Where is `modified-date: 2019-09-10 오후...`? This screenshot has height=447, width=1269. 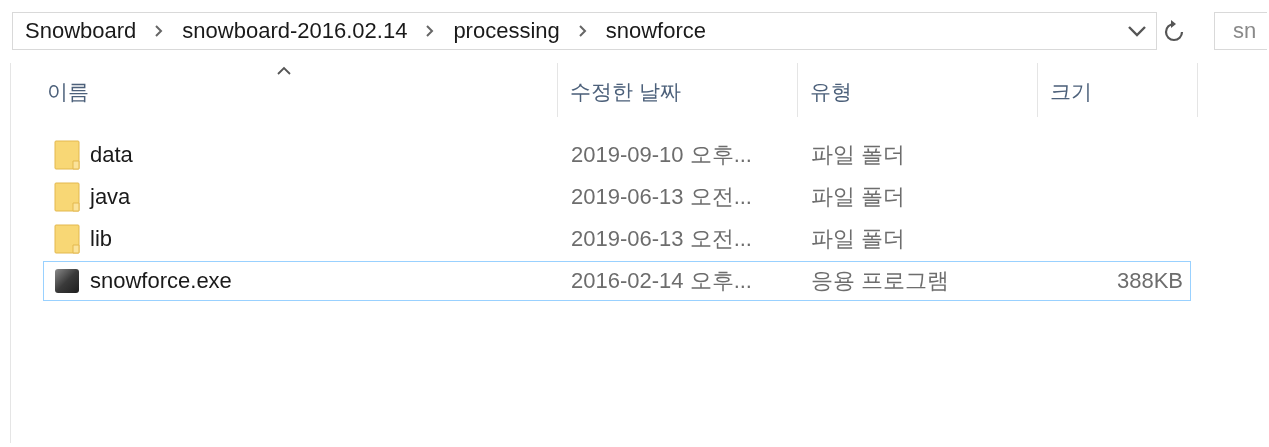 modified-date: 2019-09-10 오후... is located at coordinates (661, 154).